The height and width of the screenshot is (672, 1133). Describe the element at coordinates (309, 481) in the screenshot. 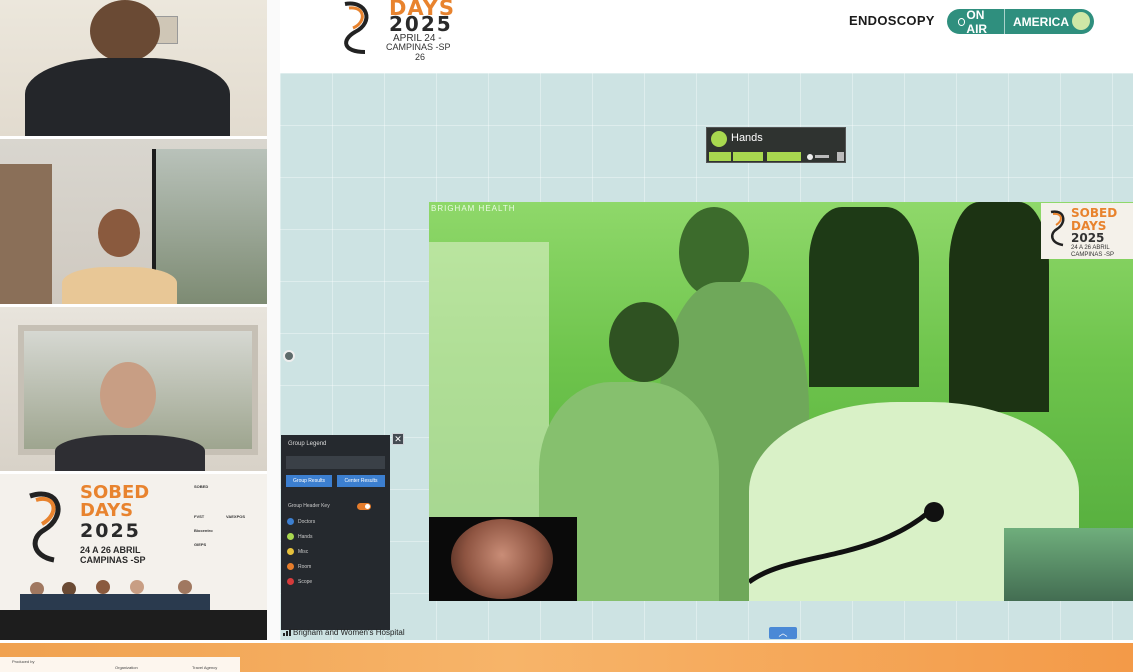

I see `group-results-button: Group Results` at that location.